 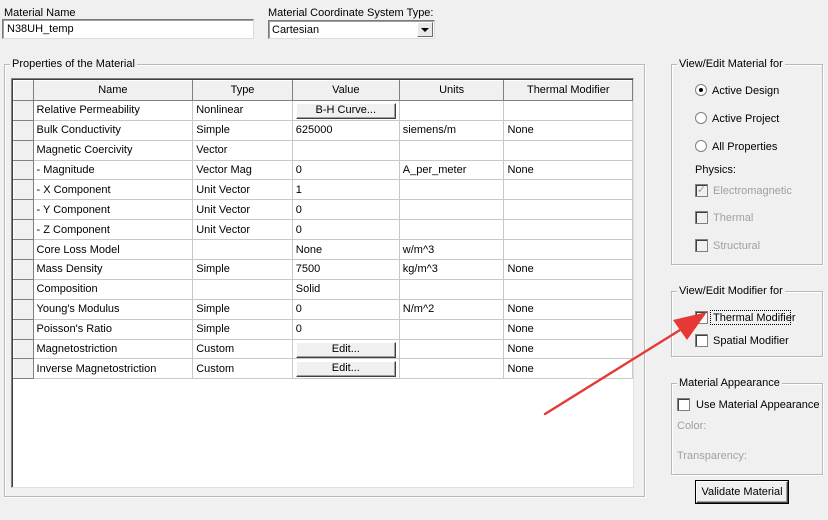 What do you see at coordinates (745, 119) in the screenshot?
I see `radio-active-project-label: Active Project` at bounding box center [745, 119].